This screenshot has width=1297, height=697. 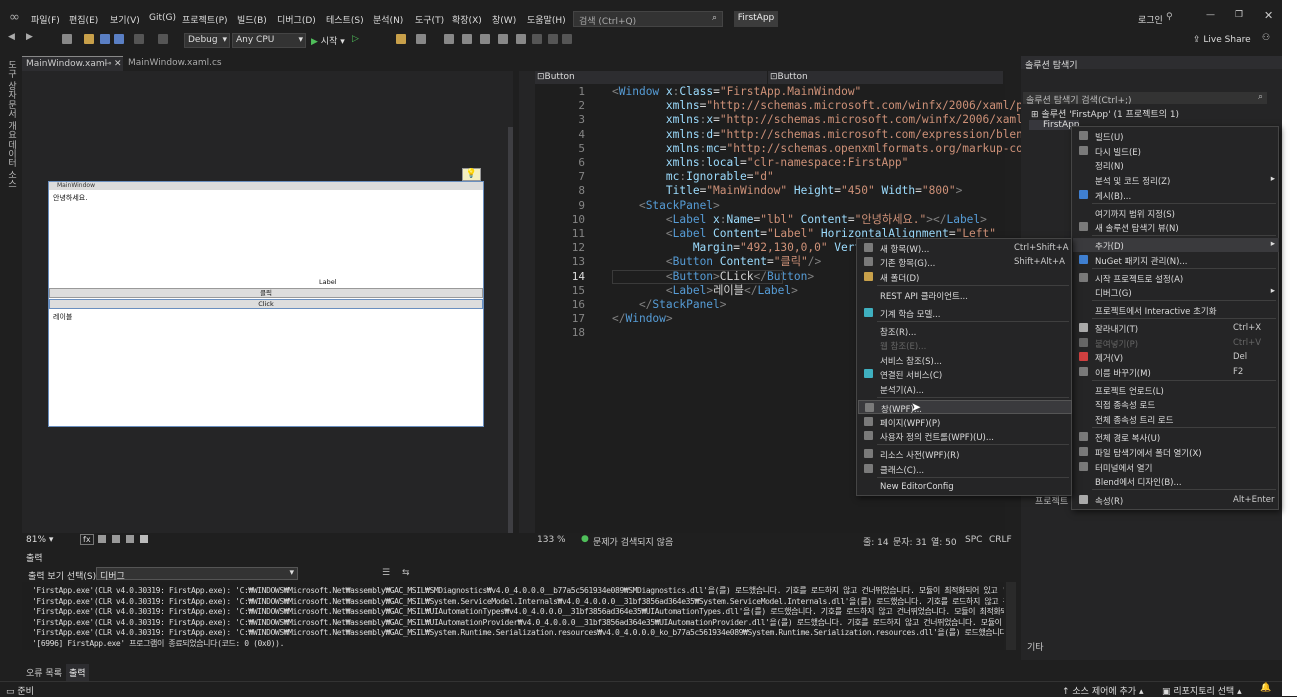 I want to click on menu-item: 기존 항목(G)... Shift+Alt+A, so click(x=965, y=262).